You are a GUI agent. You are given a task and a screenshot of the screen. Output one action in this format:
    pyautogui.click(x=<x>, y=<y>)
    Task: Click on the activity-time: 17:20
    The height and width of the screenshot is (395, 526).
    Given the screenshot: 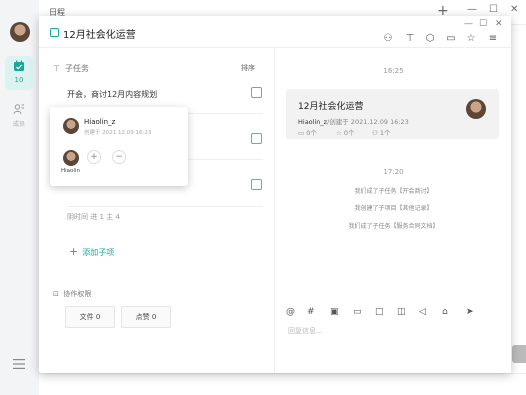 What is the action you would take?
    pyautogui.click(x=393, y=172)
    